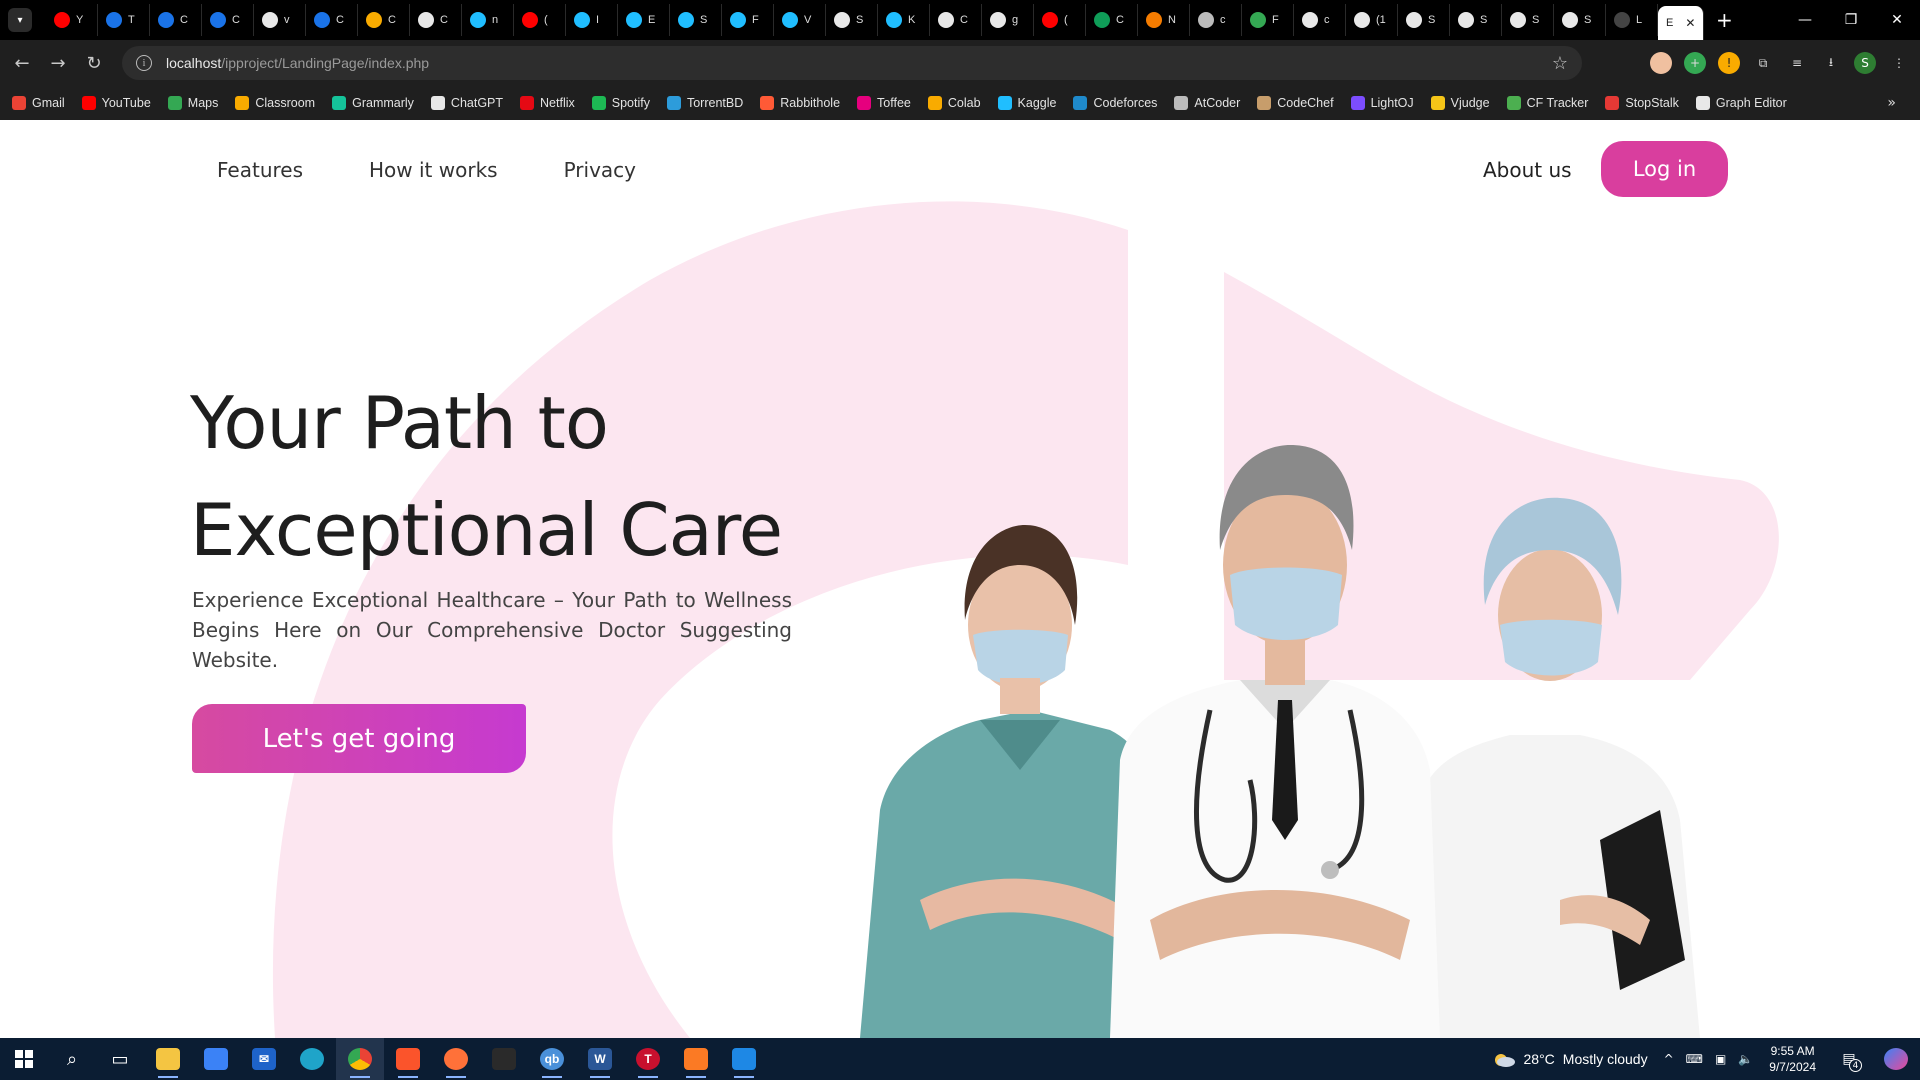 The image size is (1920, 1080). Describe the element at coordinates (94, 63) in the screenshot. I see `reload-button: ↻` at that location.